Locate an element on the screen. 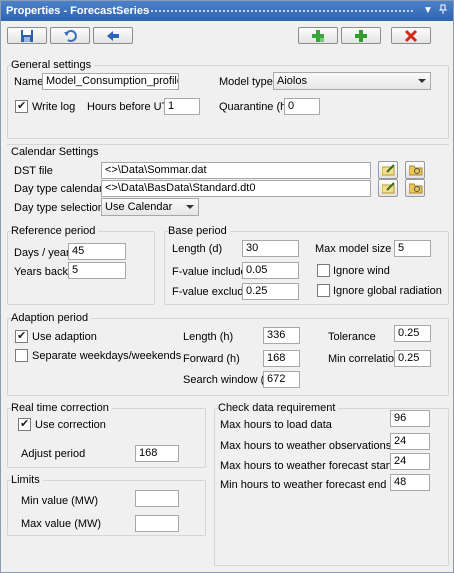 Image resolution: width=454 pixels, height=573 pixels. browse-day-type-calendar-button is located at coordinates (415, 188).